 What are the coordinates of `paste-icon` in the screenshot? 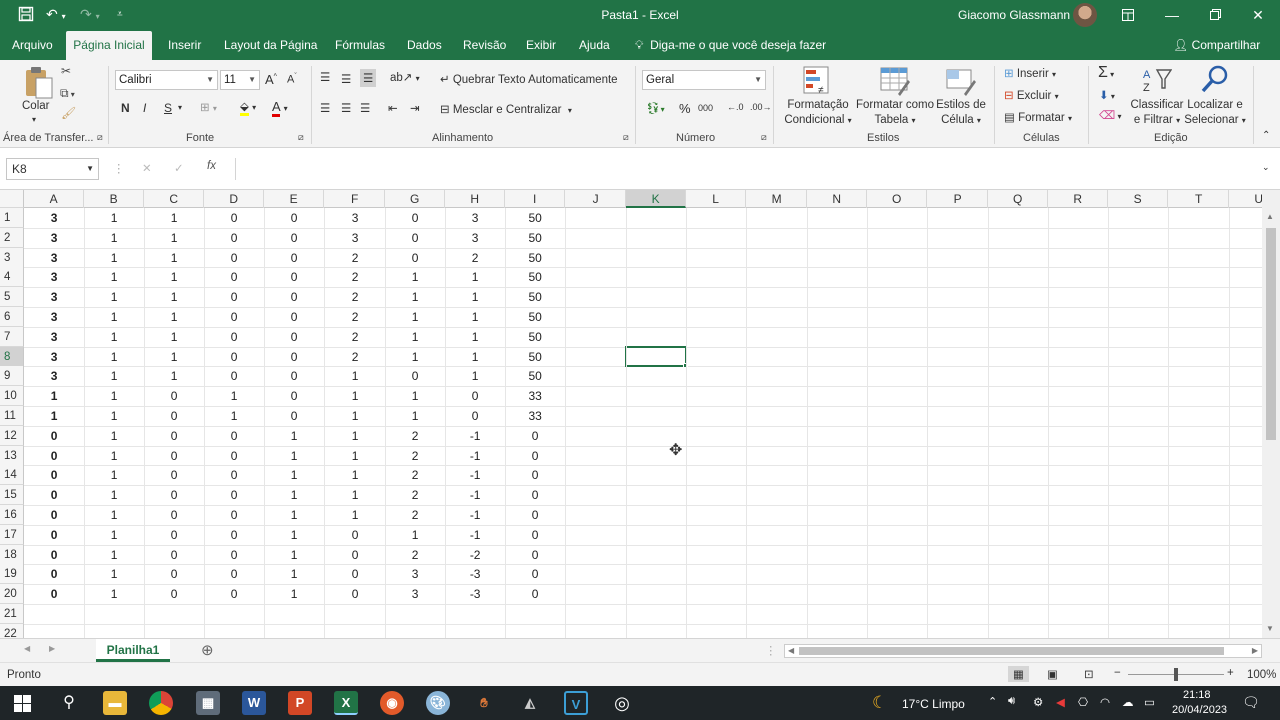 It's located at (39, 84).